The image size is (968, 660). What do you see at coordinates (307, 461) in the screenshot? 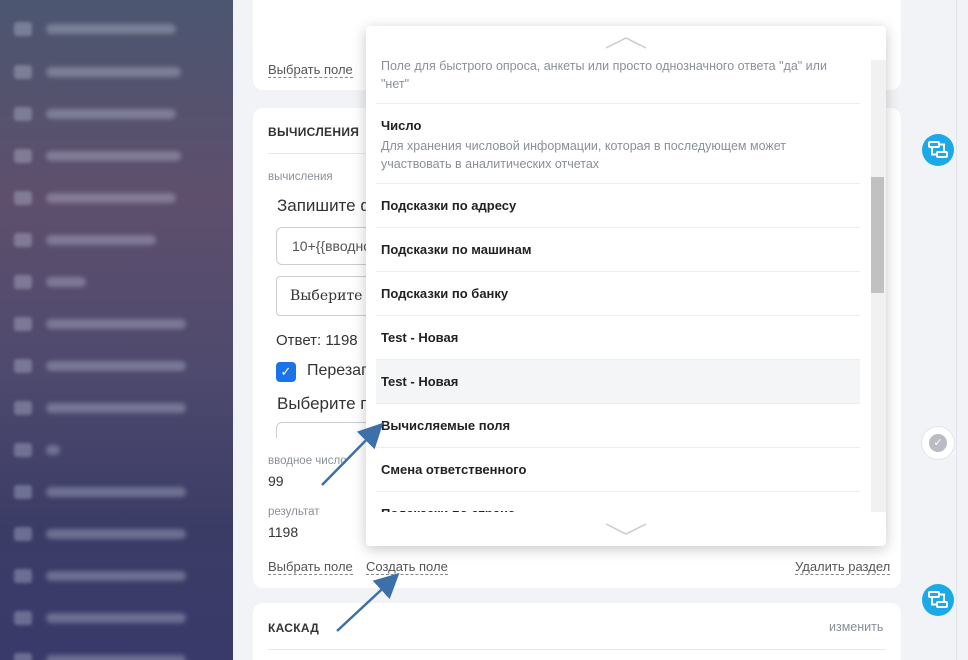
I see `input-field-label: вводное число` at bounding box center [307, 461].